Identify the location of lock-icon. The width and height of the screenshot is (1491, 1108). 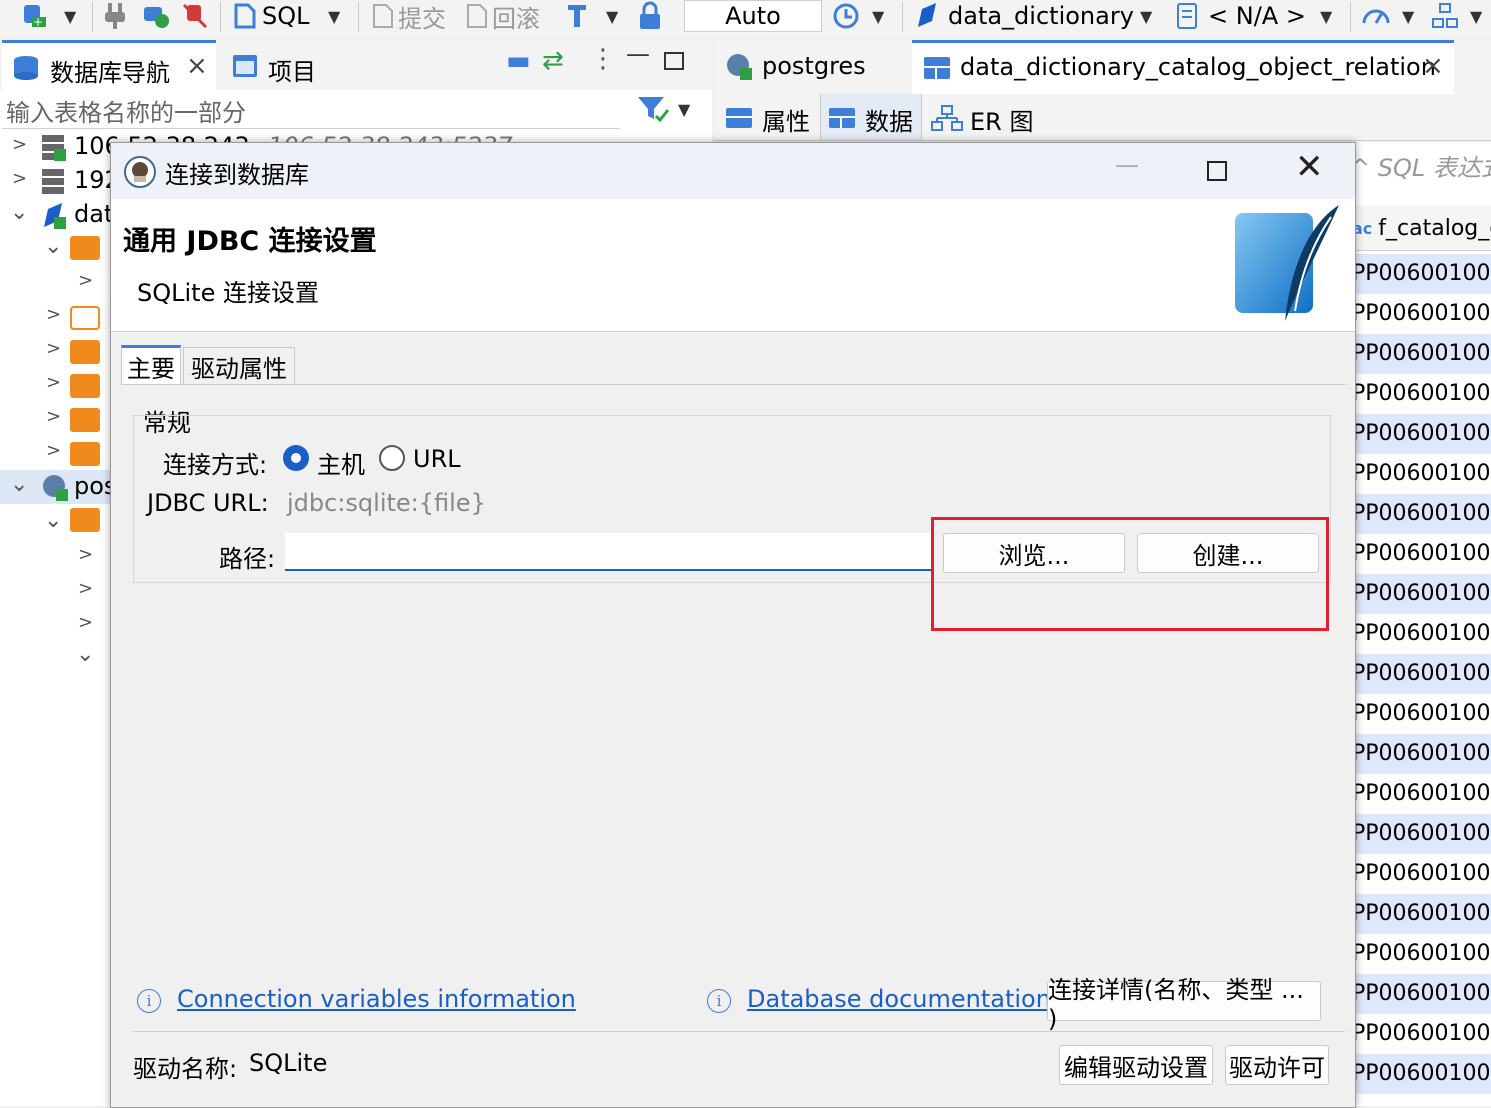
(650, 16).